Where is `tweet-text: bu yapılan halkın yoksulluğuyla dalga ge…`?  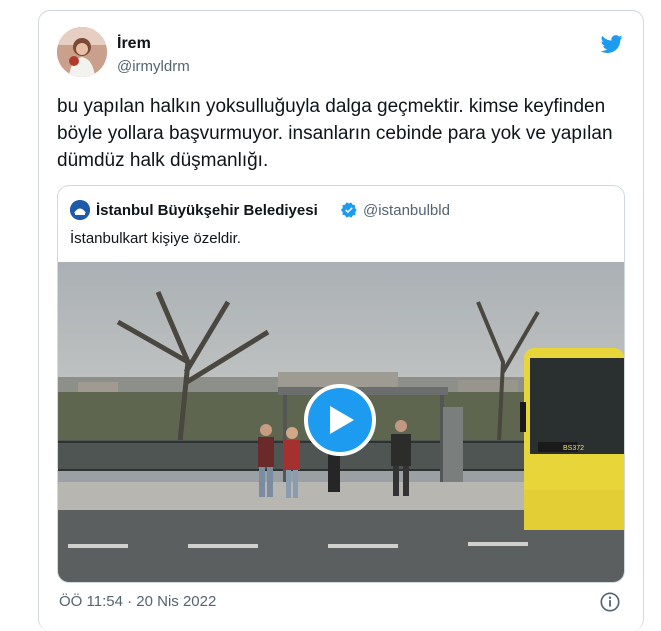
tweet-text: bu yapılan halkın yoksulluğuyla dalga ge… is located at coordinates (335, 133).